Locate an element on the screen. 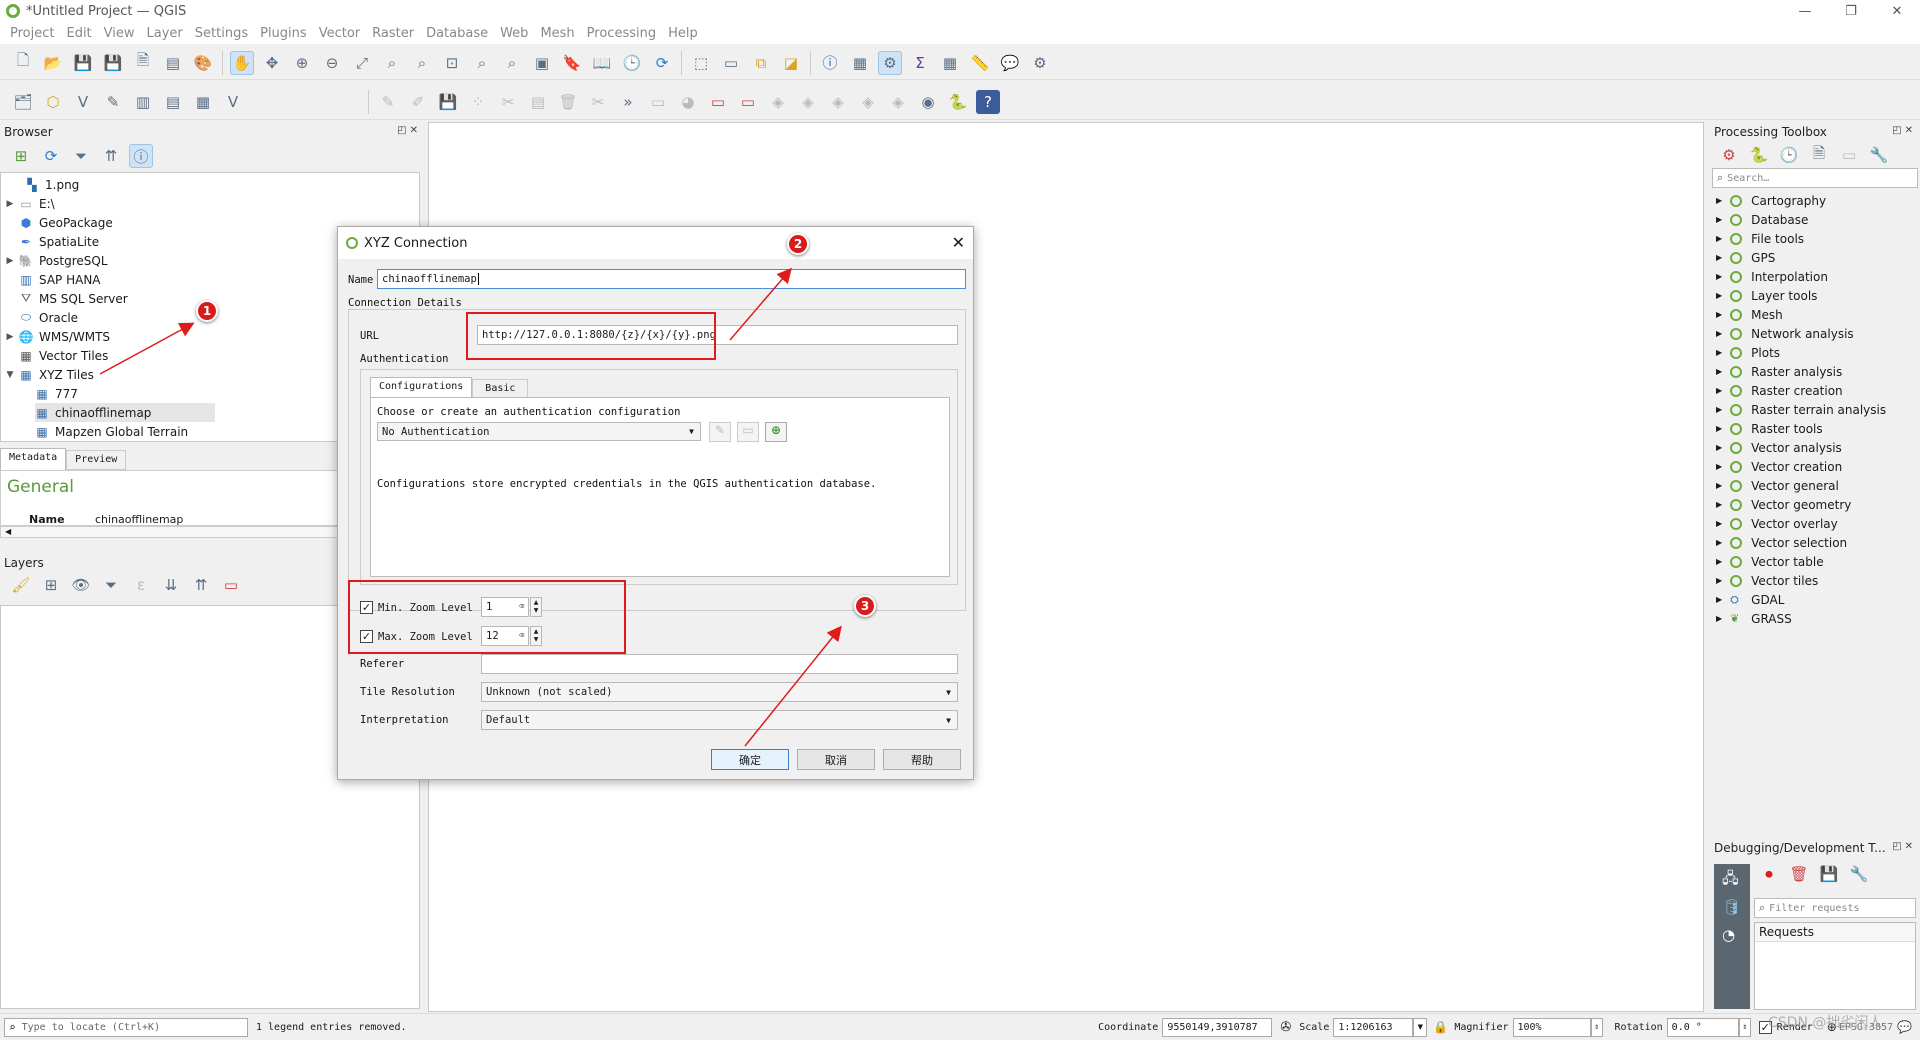 Image resolution: width=1920 pixels, height=1040 pixels. annotation-marker-2: 2 is located at coordinates (798, 244).